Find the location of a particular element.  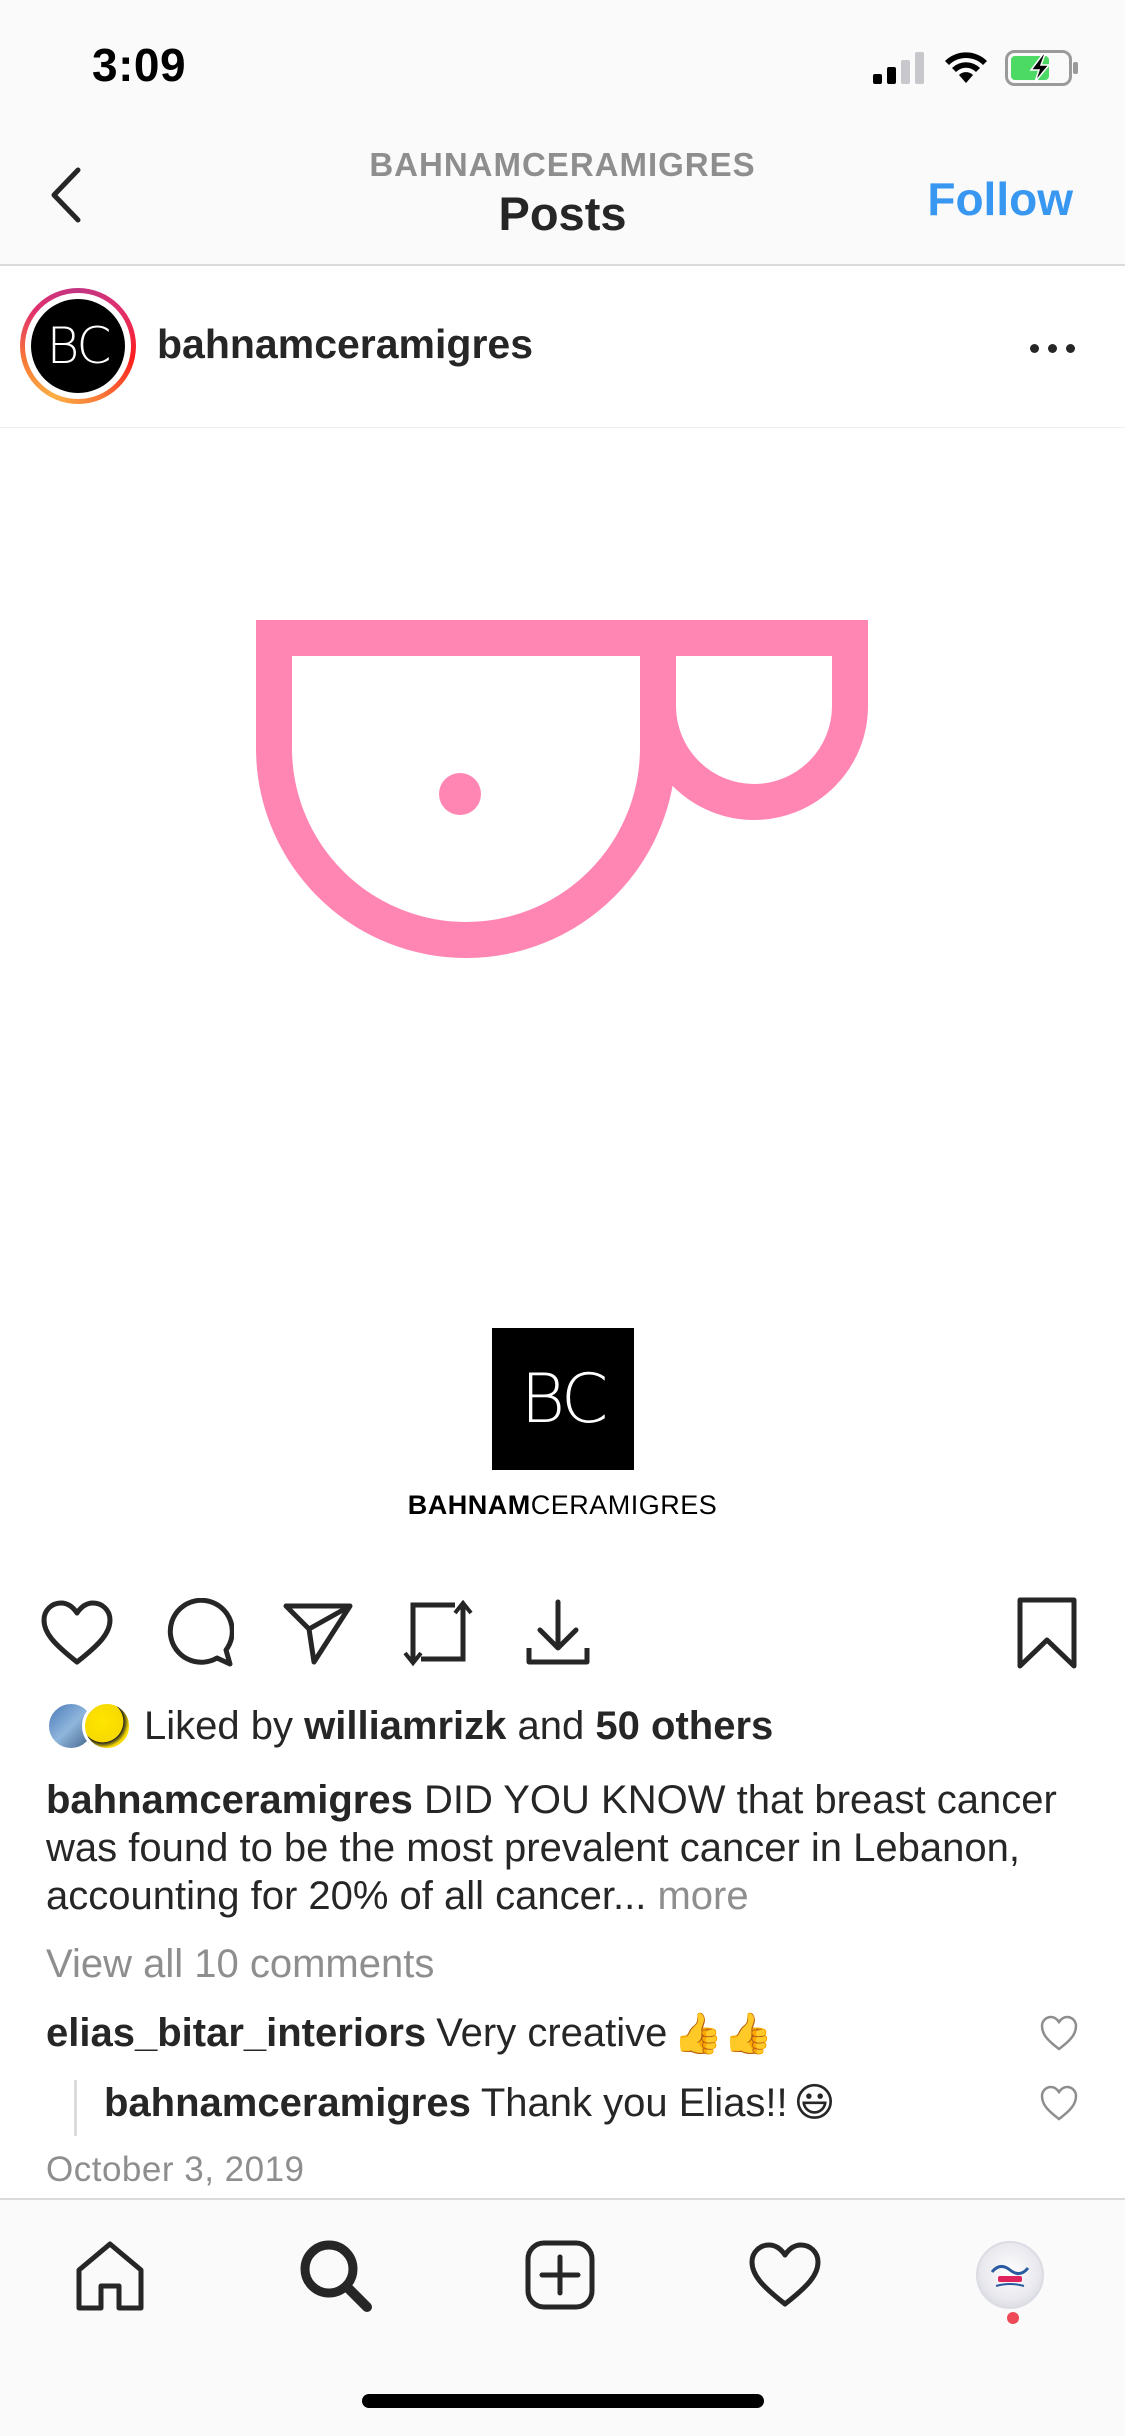

tab-activity is located at coordinates (785, 2275).